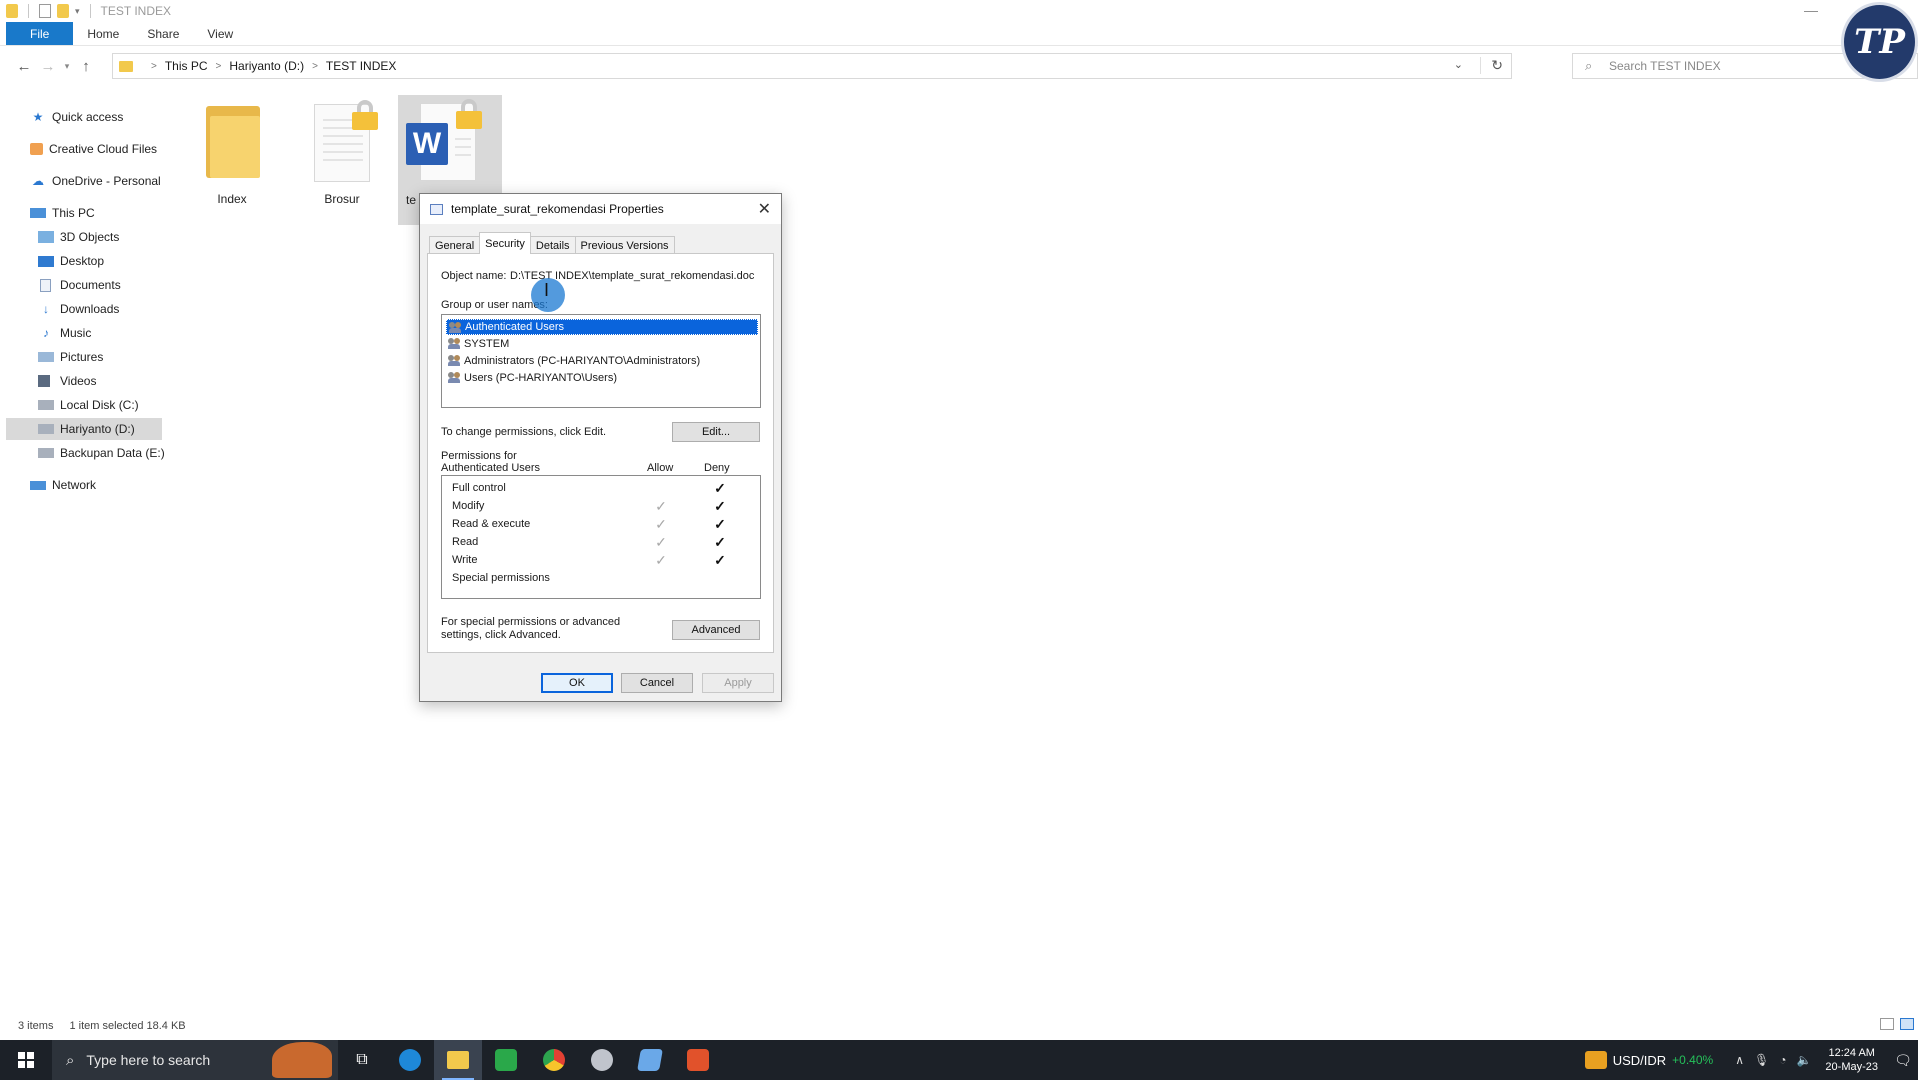 This screenshot has width=1918, height=1080. I want to click on microphone-icon: 🎙, so click(1761, 1060).